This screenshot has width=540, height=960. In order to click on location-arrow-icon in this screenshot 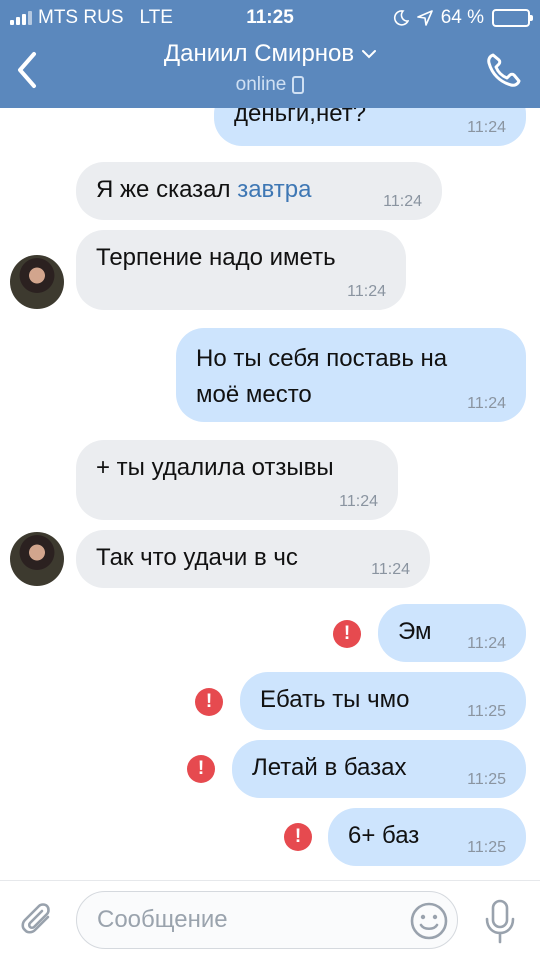, I will do `click(424, 18)`.